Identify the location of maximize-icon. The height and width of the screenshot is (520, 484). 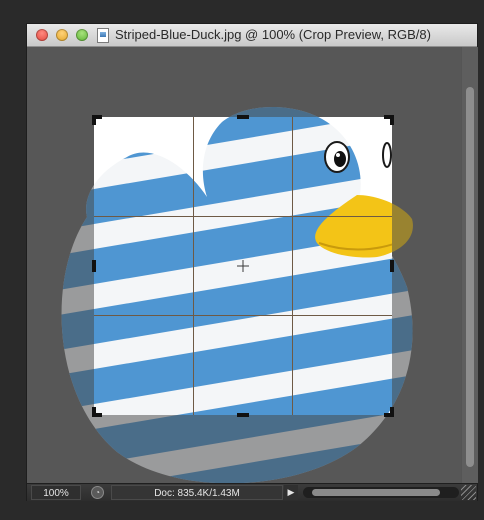
(82, 35).